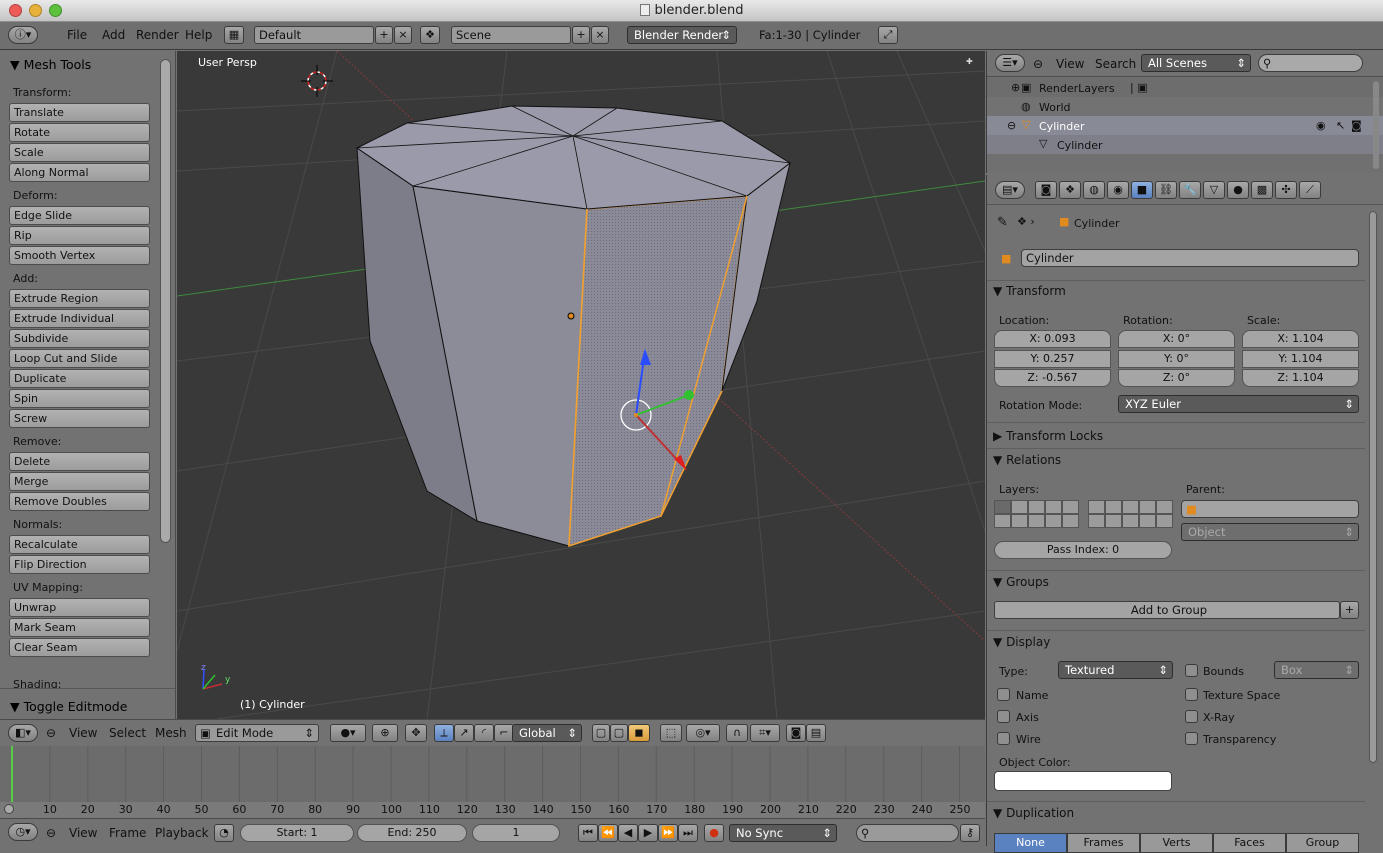 Image resolution: width=1383 pixels, height=853 pixels. Describe the element at coordinates (79, 298) in the screenshot. I see `extrude-region-button: Extrude Region` at that location.